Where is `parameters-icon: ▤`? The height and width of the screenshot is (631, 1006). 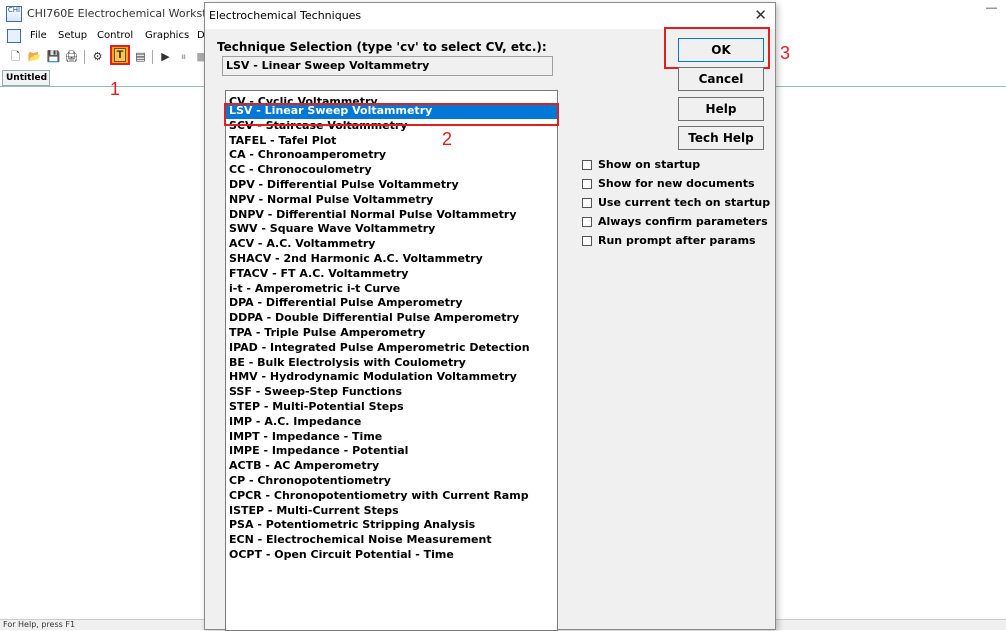 parameters-icon: ▤ is located at coordinates (140, 56).